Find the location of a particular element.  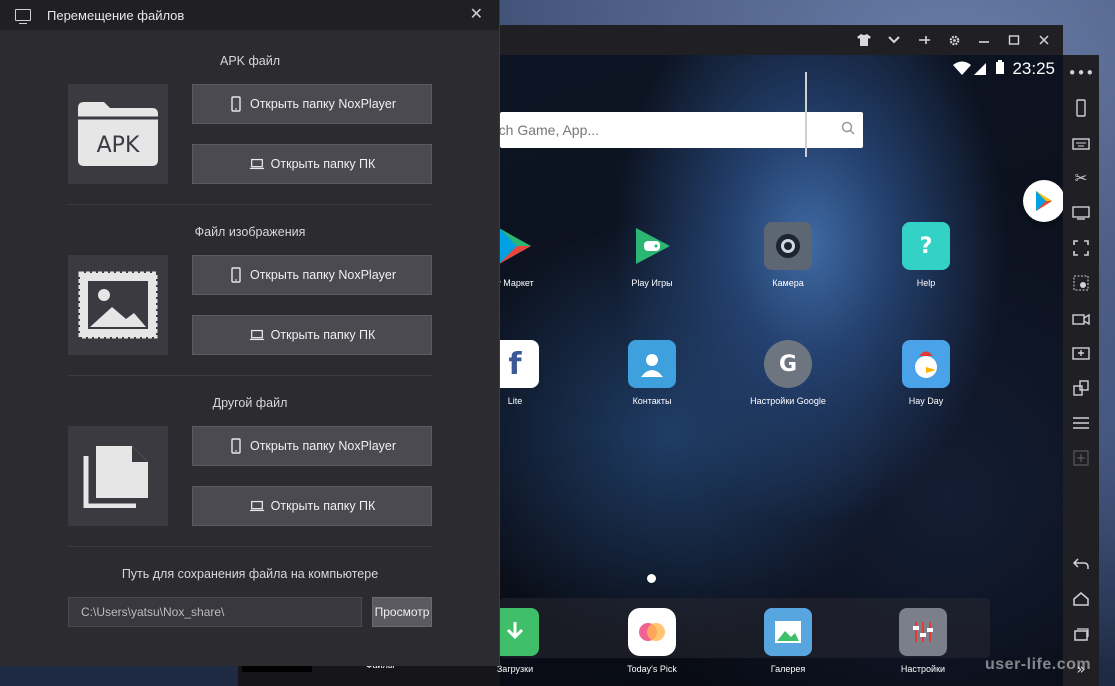

other-open-nox-folder-button: Открыть папку NoxPlayer is located at coordinates (312, 446).